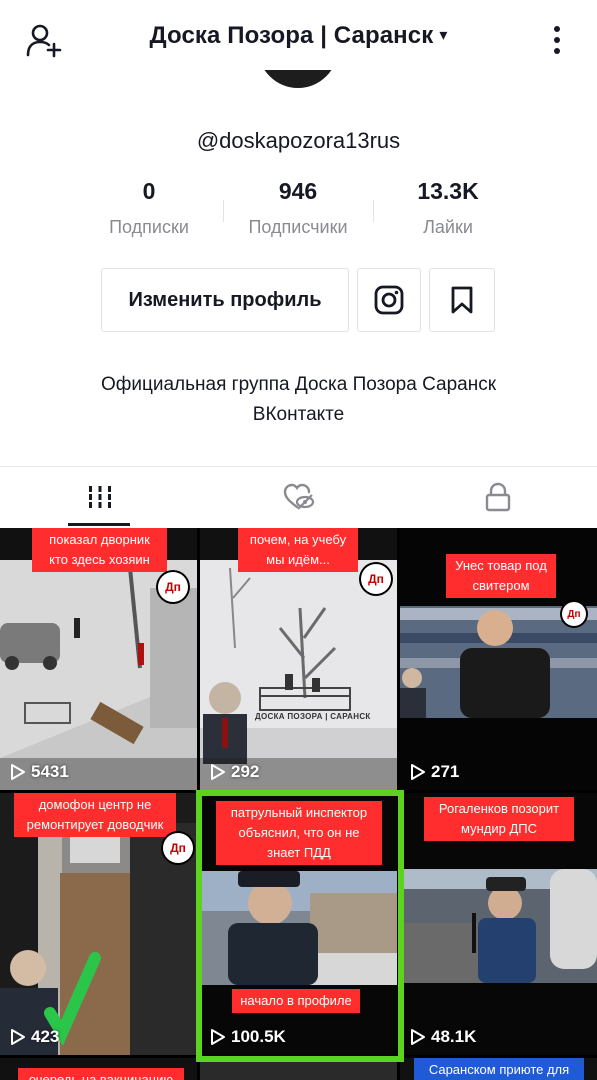 The width and height of the screenshot is (597, 1080). I want to click on instagram-icon, so click(389, 300).